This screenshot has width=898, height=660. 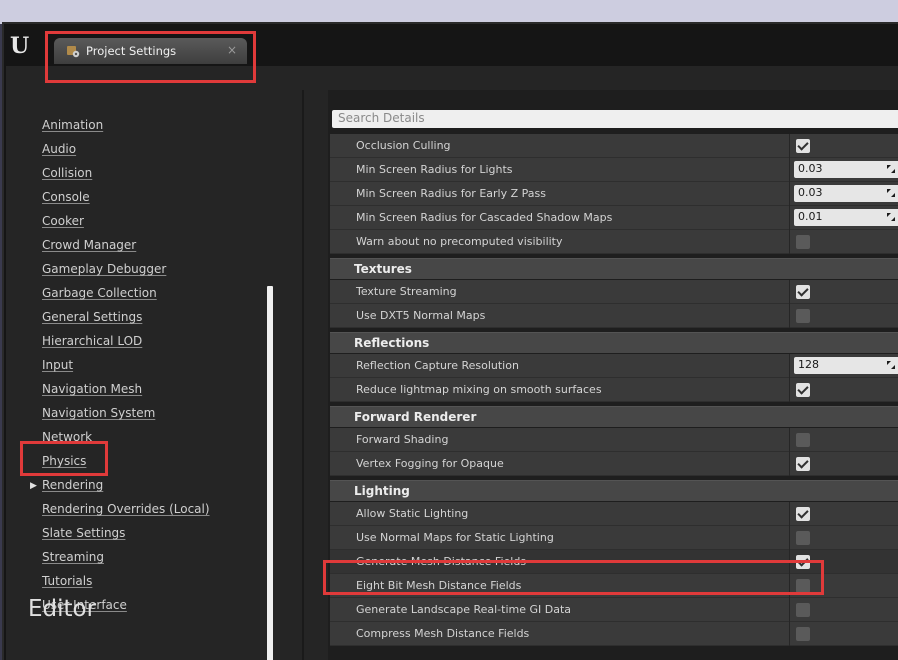 I want to click on nav-item-rendering: Rendering, so click(x=72, y=488).